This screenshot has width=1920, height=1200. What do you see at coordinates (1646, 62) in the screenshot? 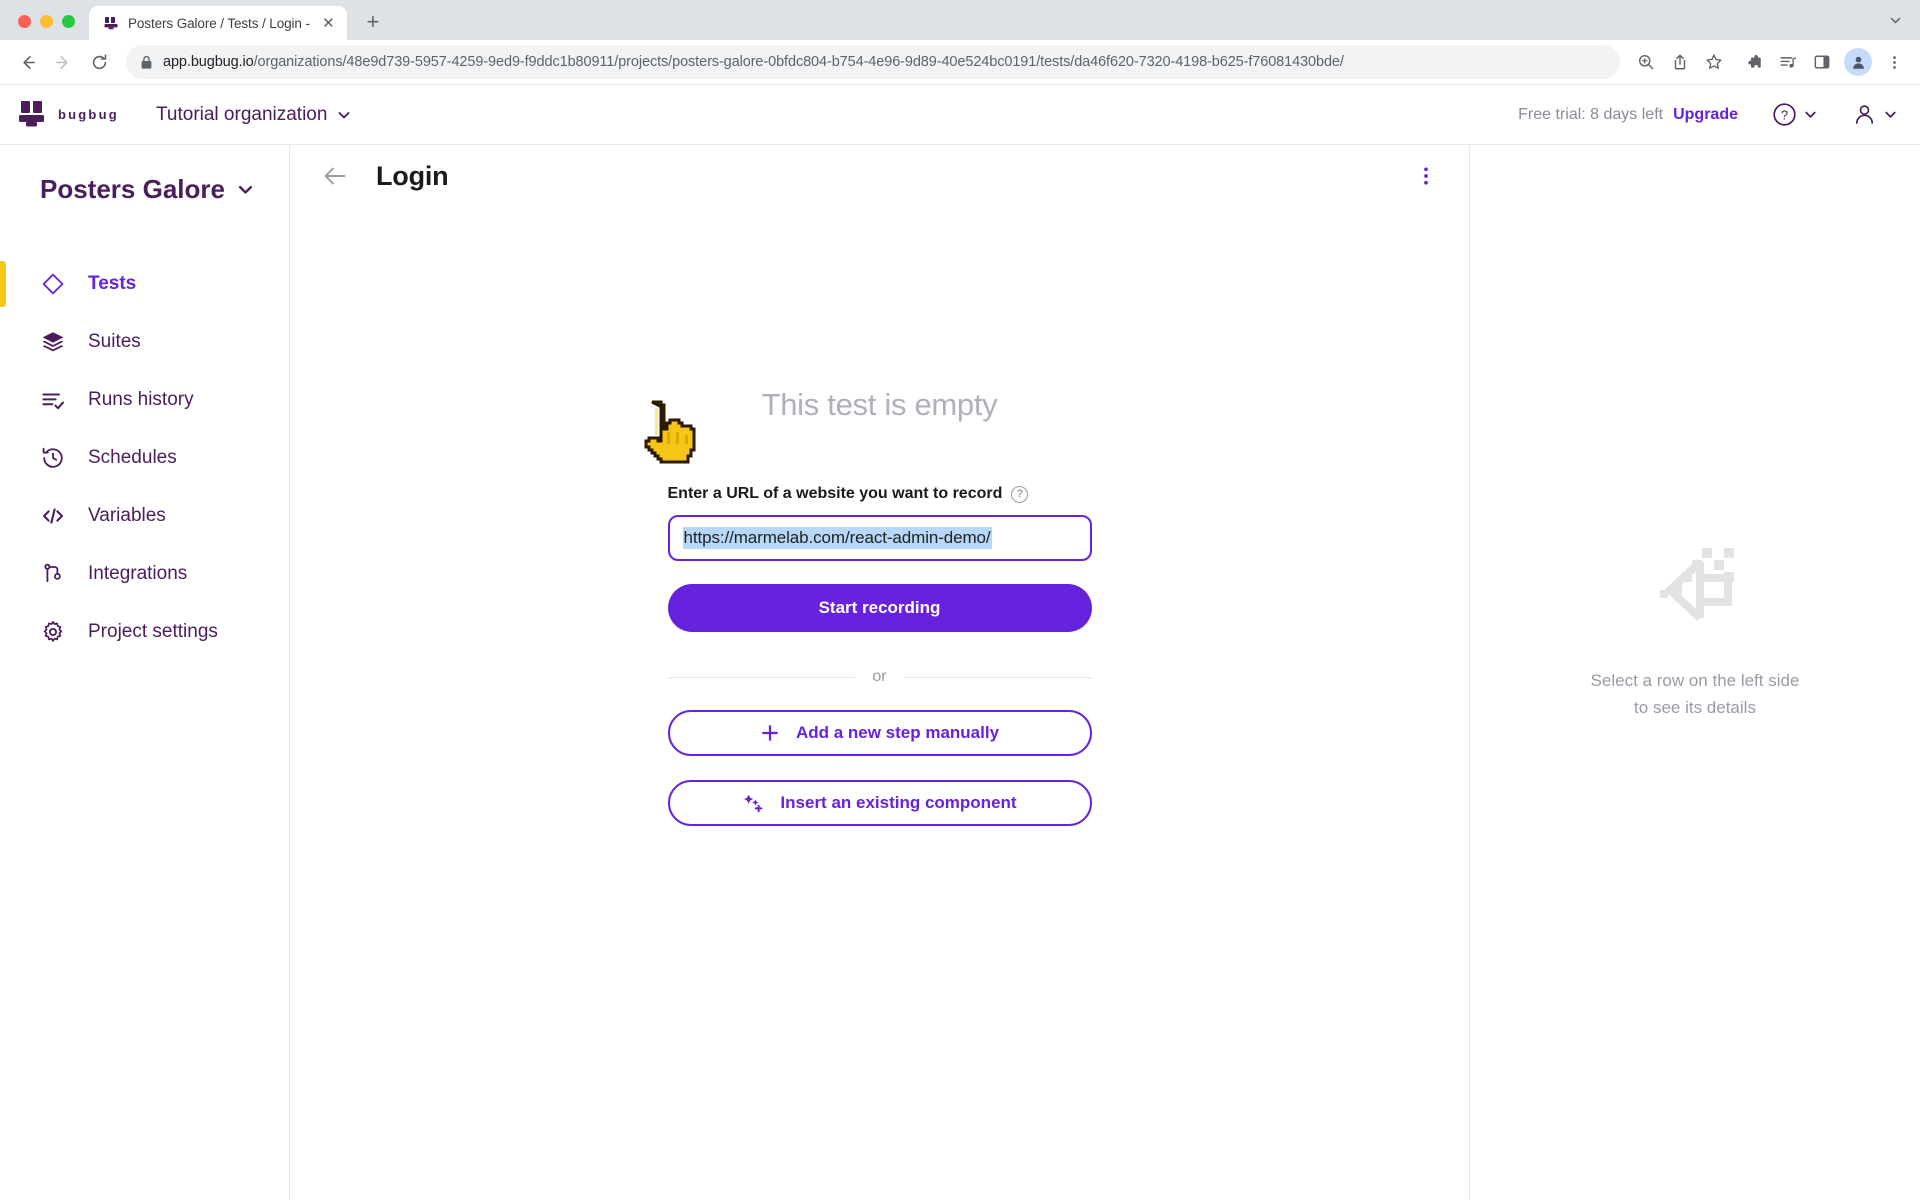
I see `zoom-in-icon` at bounding box center [1646, 62].